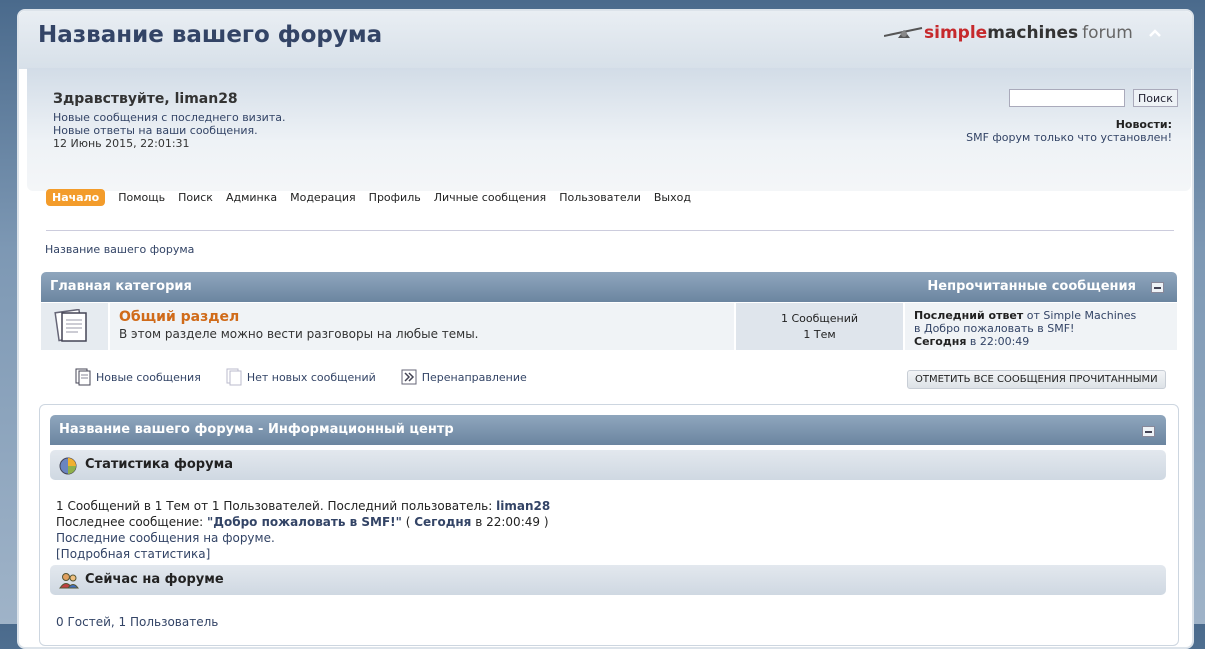 This screenshot has height=649, width=1205. What do you see at coordinates (159, 464) in the screenshot?
I see `stats-title: Статистика форума` at bounding box center [159, 464].